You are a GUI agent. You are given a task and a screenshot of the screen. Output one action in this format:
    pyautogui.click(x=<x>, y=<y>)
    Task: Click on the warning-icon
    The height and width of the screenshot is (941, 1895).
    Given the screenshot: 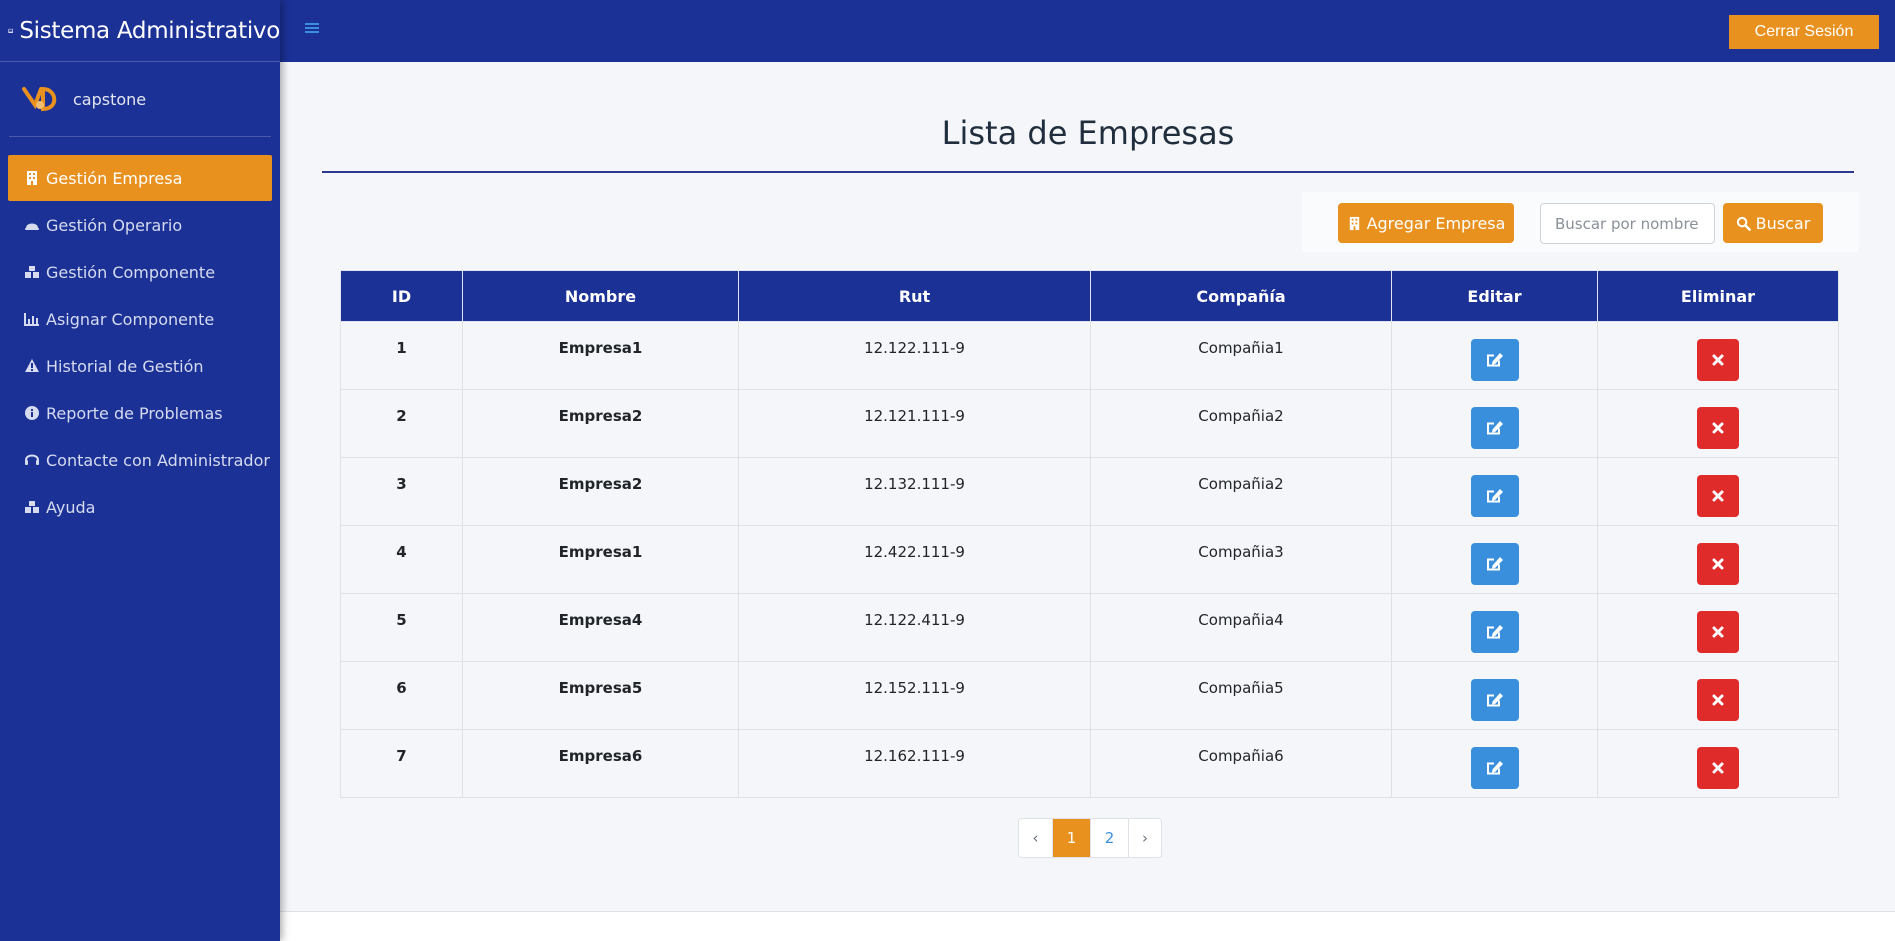 What is the action you would take?
    pyautogui.click(x=32, y=365)
    